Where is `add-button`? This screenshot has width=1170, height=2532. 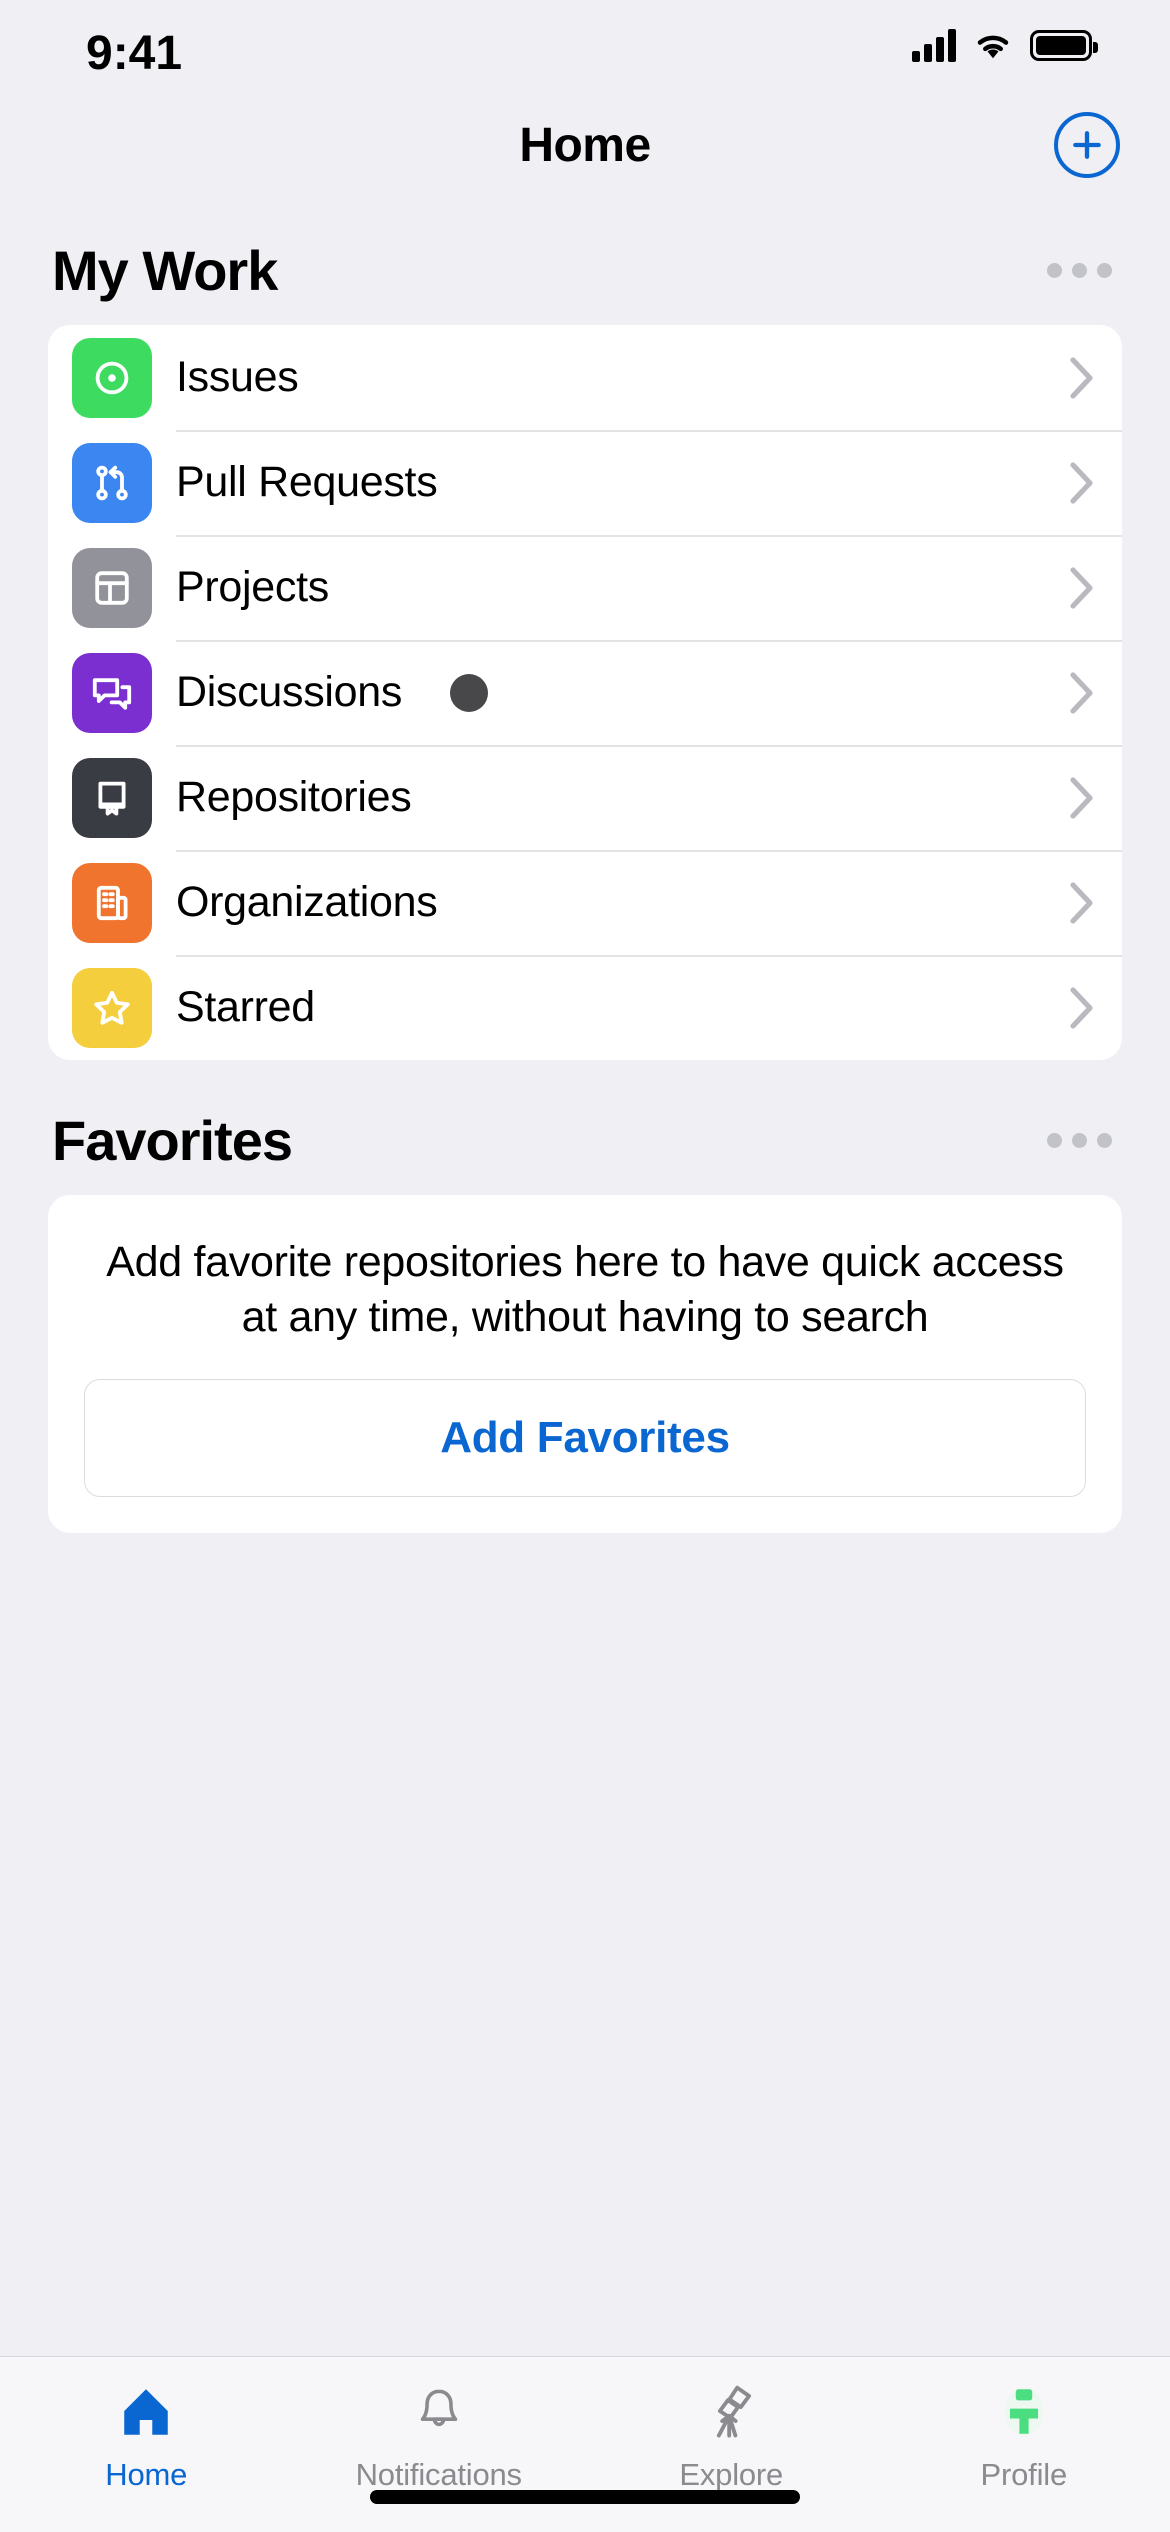
add-button is located at coordinates (1087, 145).